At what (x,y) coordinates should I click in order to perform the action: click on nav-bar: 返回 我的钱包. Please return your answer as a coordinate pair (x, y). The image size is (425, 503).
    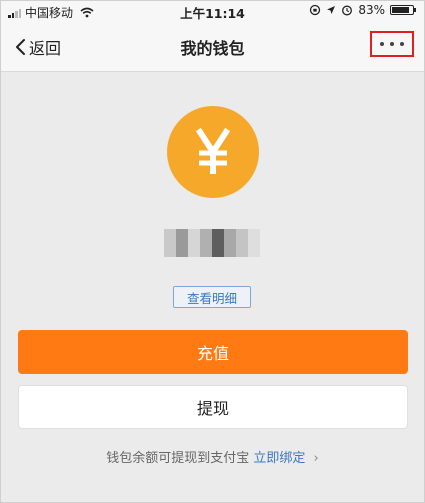
    Looking at the image, I should click on (212, 46).